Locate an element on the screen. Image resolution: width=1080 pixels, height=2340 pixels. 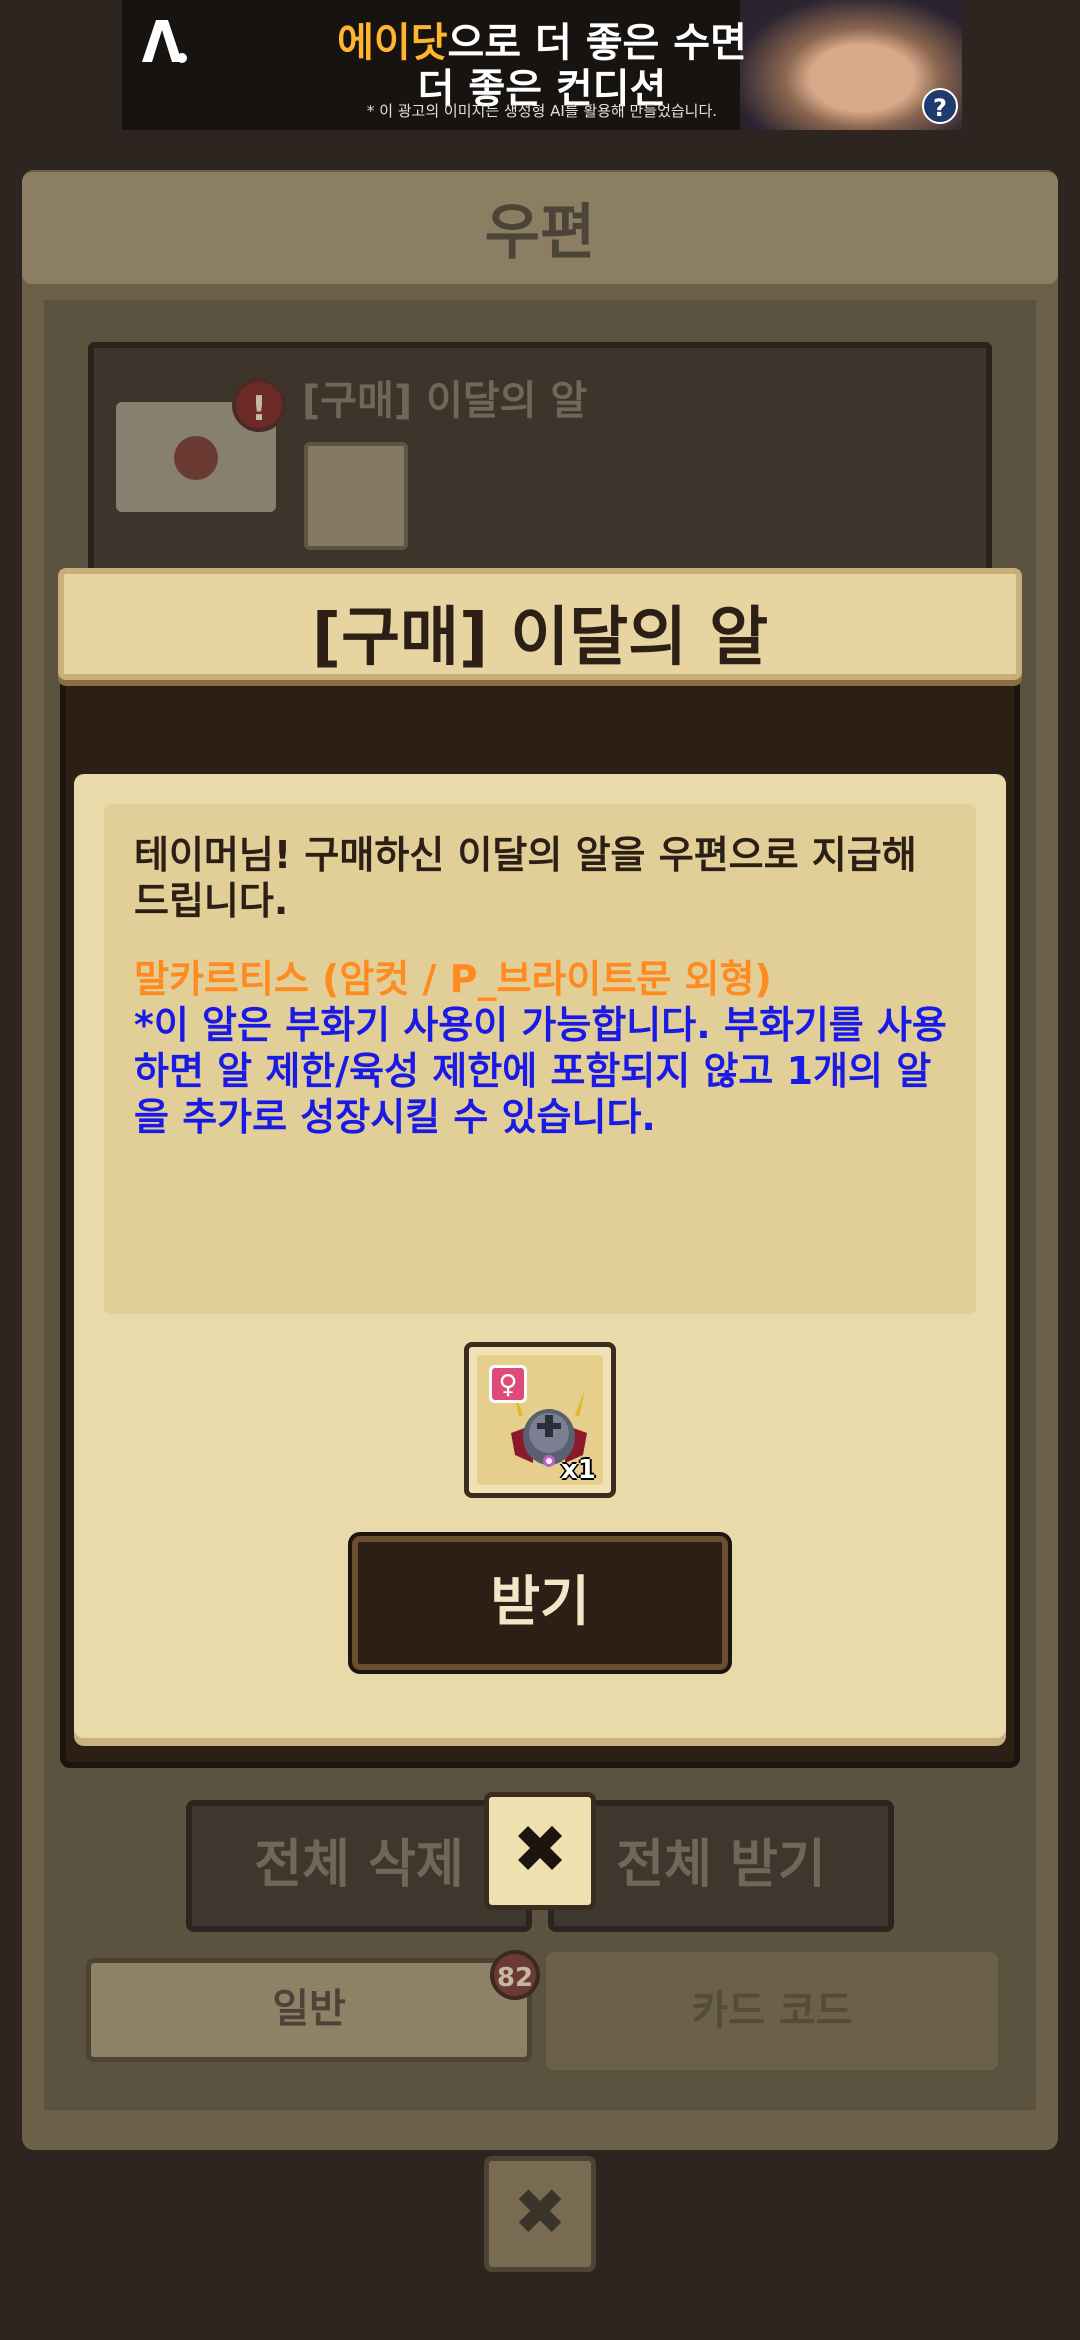
reward-item-slot: ♀ x1 is located at coordinates (540, 1420).